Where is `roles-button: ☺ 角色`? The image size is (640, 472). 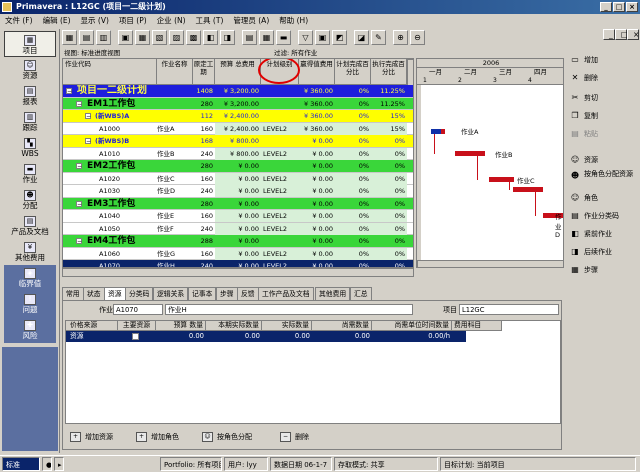
roles-button: ☺ 角色 is located at coordinates (601, 197).